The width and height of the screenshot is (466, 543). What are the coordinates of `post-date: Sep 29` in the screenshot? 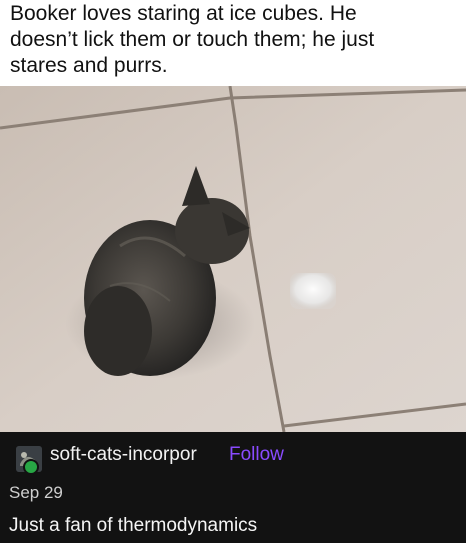 It's located at (36, 492).